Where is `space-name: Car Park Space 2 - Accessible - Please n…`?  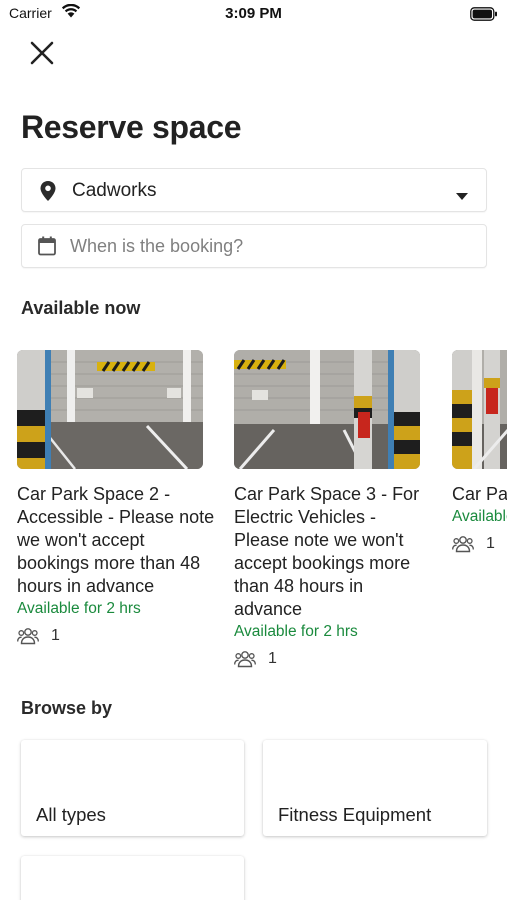 space-name: Car Park Space 2 - Accessible - Please n… is located at coordinates (116, 540).